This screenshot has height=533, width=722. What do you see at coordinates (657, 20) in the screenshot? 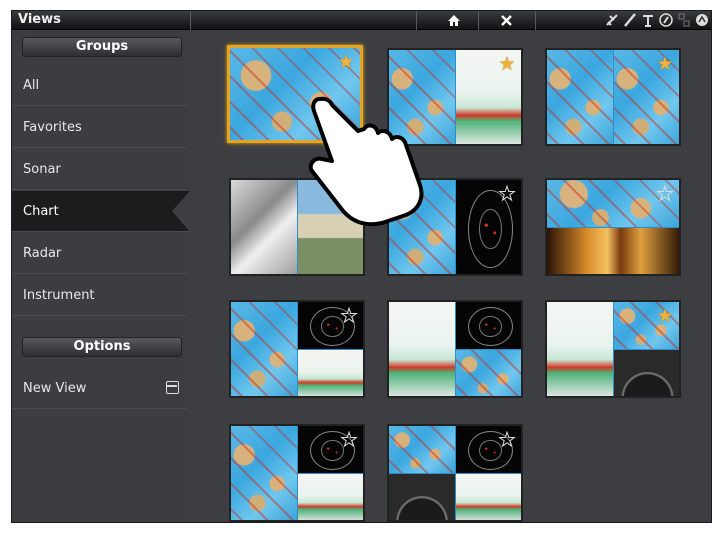
I see `status-icons` at bounding box center [657, 20].